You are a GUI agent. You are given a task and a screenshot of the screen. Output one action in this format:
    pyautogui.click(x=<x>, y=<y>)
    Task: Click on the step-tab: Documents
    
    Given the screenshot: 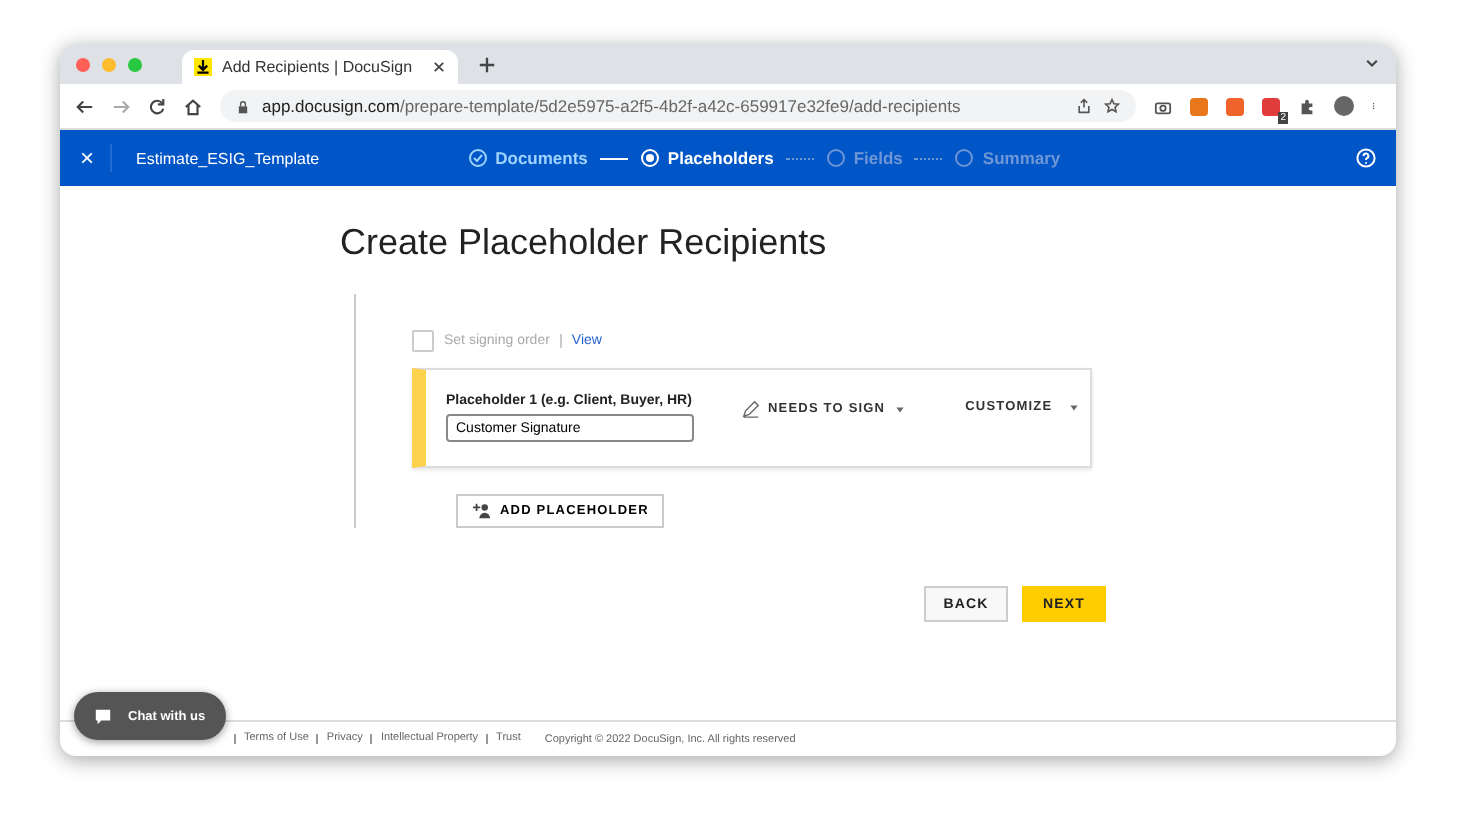 What is the action you would take?
    pyautogui.click(x=527, y=158)
    